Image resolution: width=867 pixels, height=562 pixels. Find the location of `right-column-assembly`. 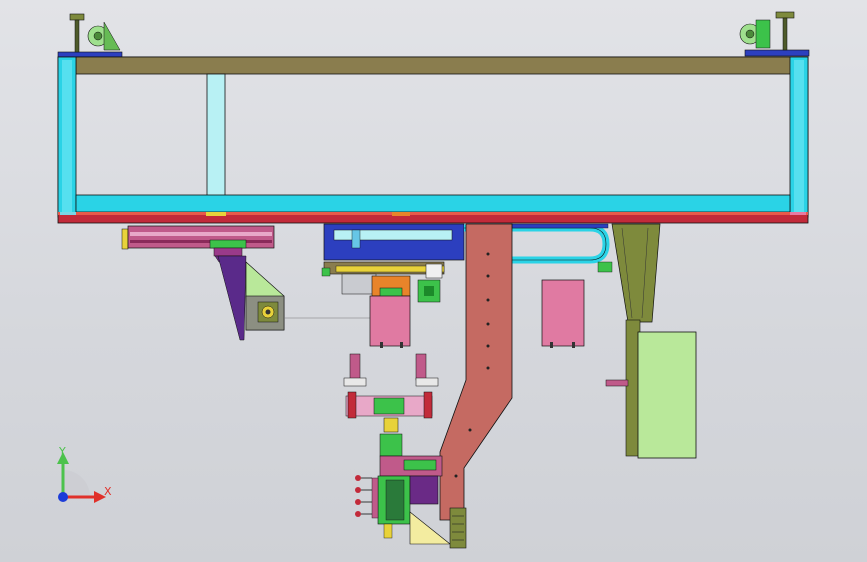

right-column-assembly is located at coordinates (651, 341).